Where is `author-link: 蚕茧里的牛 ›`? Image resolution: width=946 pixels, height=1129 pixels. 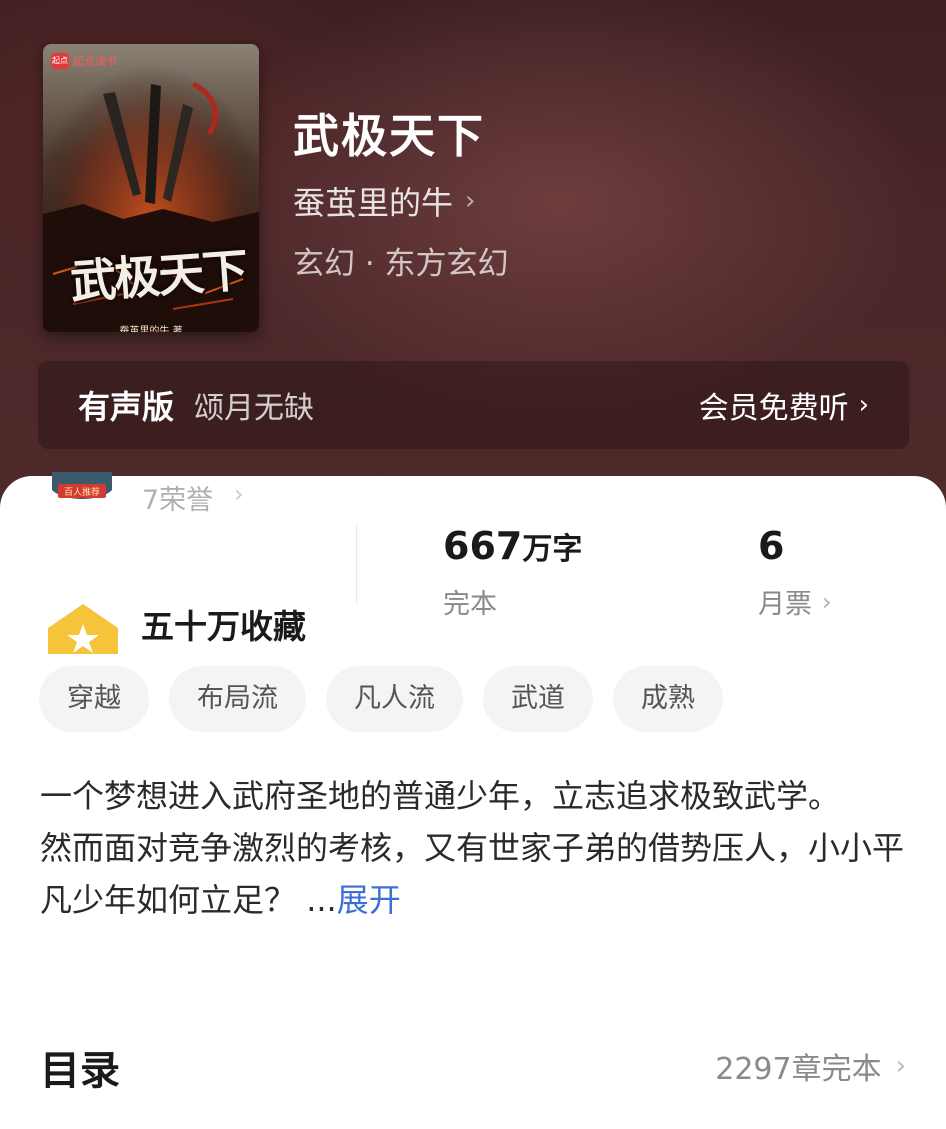
author-link: 蚕茧里的牛 › is located at coordinates (384, 201).